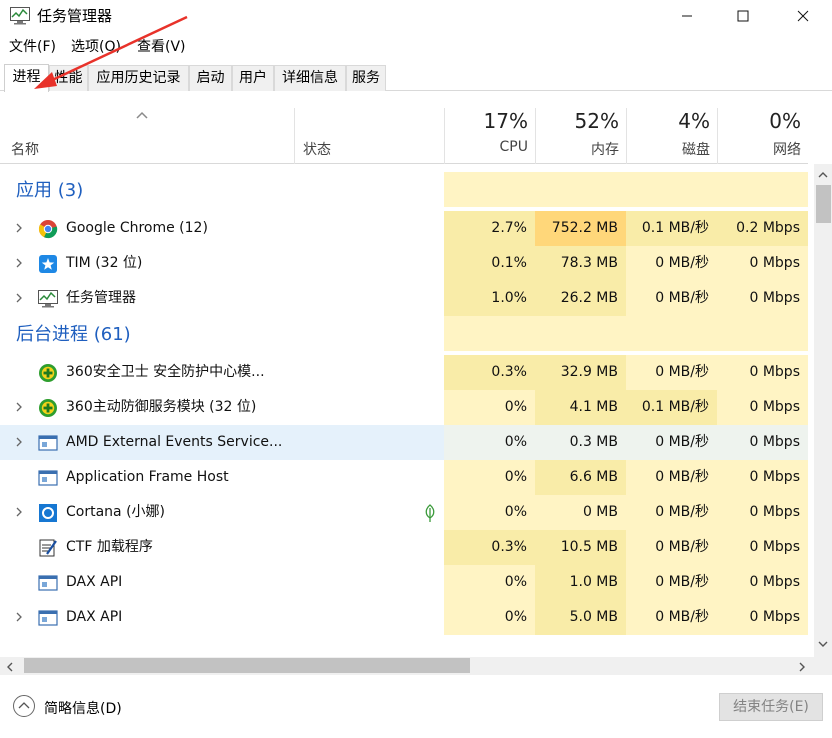  I want to click on tim-icon, so click(48, 264).